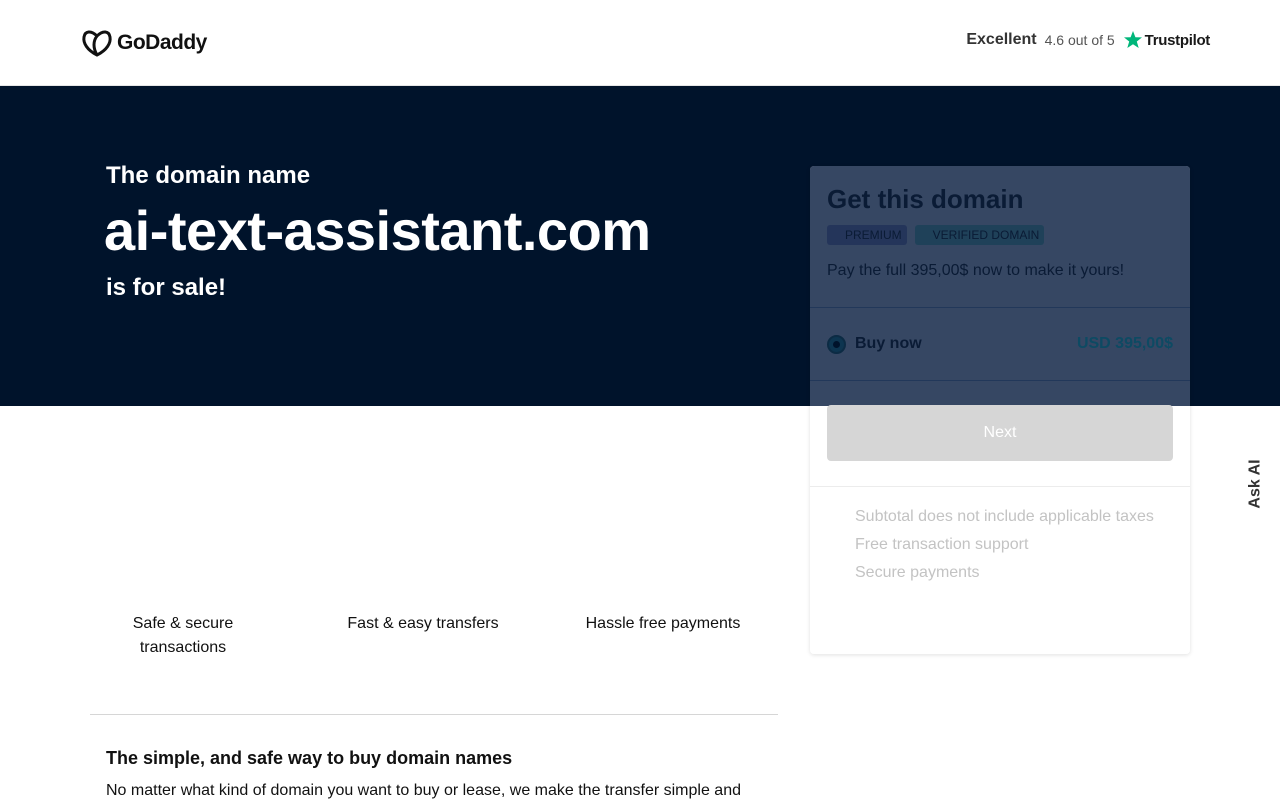 The height and width of the screenshot is (800, 1280). What do you see at coordinates (979, 235) in the screenshot?
I see `verified-domain-badge: VERIFIED DOMAIN` at bounding box center [979, 235].